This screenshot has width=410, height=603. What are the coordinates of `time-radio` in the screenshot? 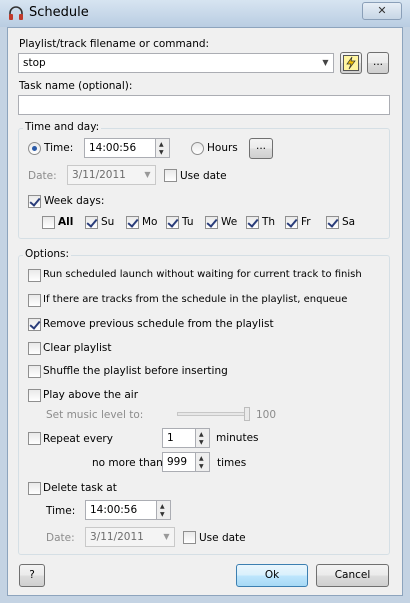 It's located at (34, 148).